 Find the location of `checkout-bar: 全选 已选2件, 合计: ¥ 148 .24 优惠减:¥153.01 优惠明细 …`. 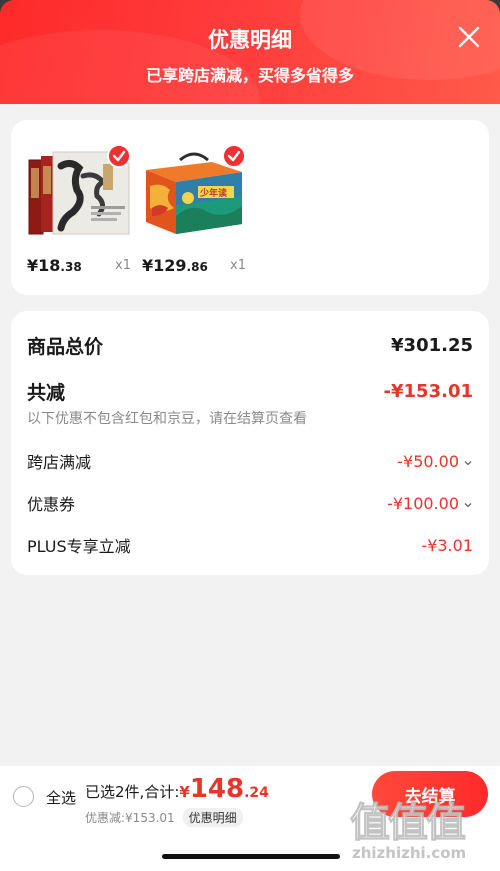

checkout-bar: 全选 已选2件, 合计: ¥ 148 .24 优惠减:¥153.01 优惠明细 … is located at coordinates (250, 818).